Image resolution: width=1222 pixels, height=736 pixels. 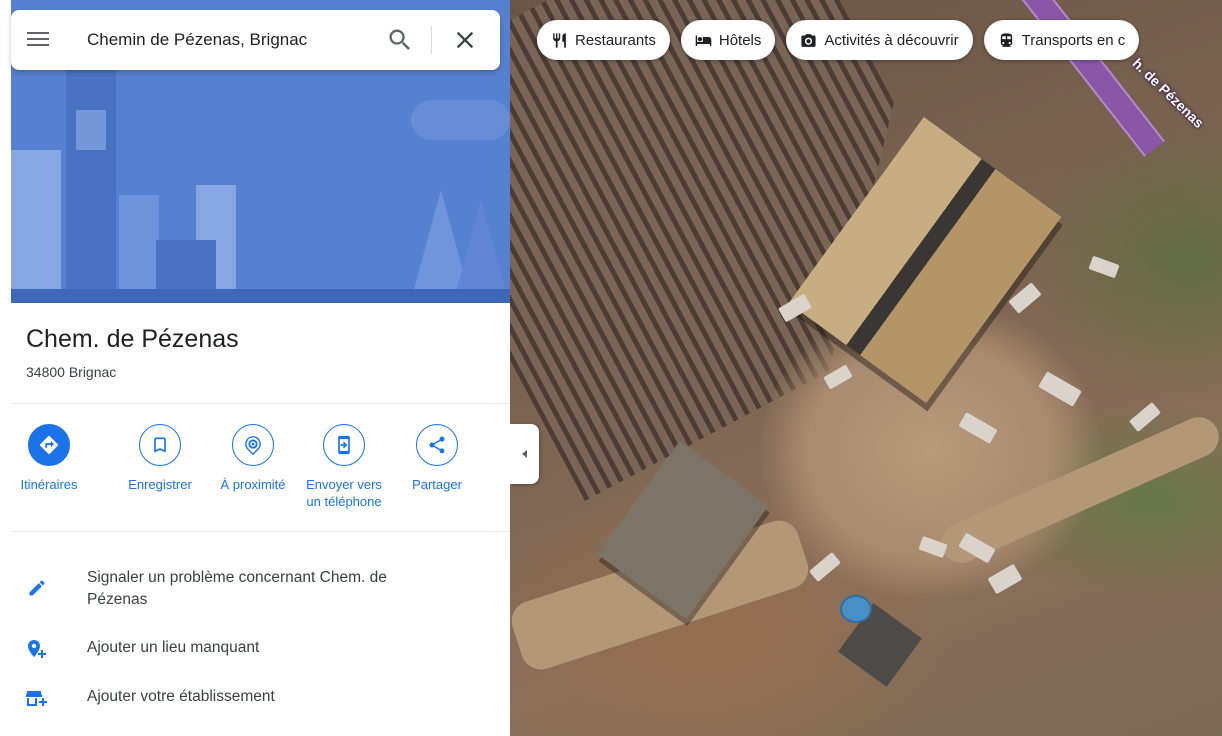 I want to click on send-to-phone-circle, so click(x=344, y=445).